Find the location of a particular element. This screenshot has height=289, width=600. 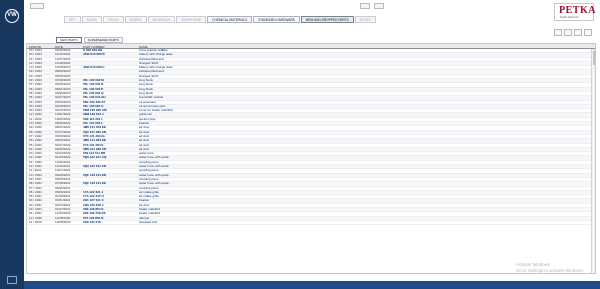

settings-icon is located at coordinates (379, 6).